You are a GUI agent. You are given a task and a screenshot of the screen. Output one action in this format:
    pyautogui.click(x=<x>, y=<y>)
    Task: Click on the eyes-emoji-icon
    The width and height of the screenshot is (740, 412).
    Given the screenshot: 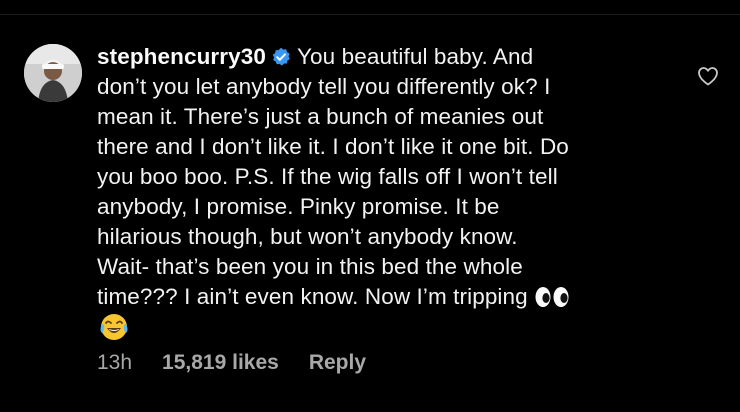 What is the action you would take?
    pyautogui.click(x=552, y=297)
    